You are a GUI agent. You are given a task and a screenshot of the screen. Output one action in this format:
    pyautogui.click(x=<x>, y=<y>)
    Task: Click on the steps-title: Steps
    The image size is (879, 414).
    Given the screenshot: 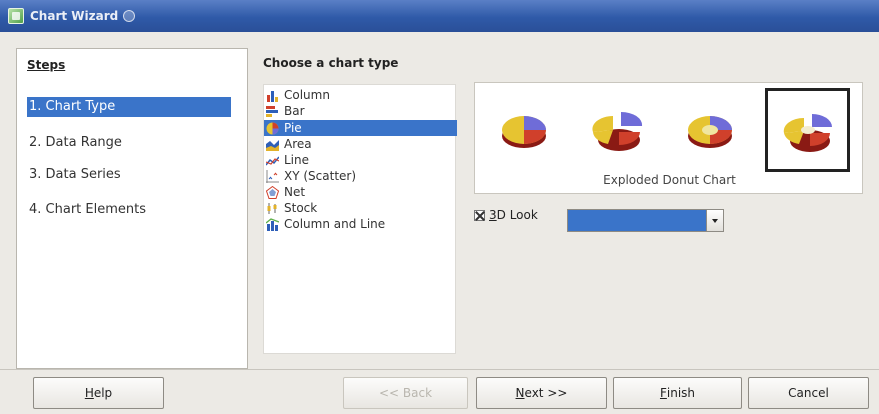 What is the action you would take?
    pyautogui.click(x=46, y=65)
    